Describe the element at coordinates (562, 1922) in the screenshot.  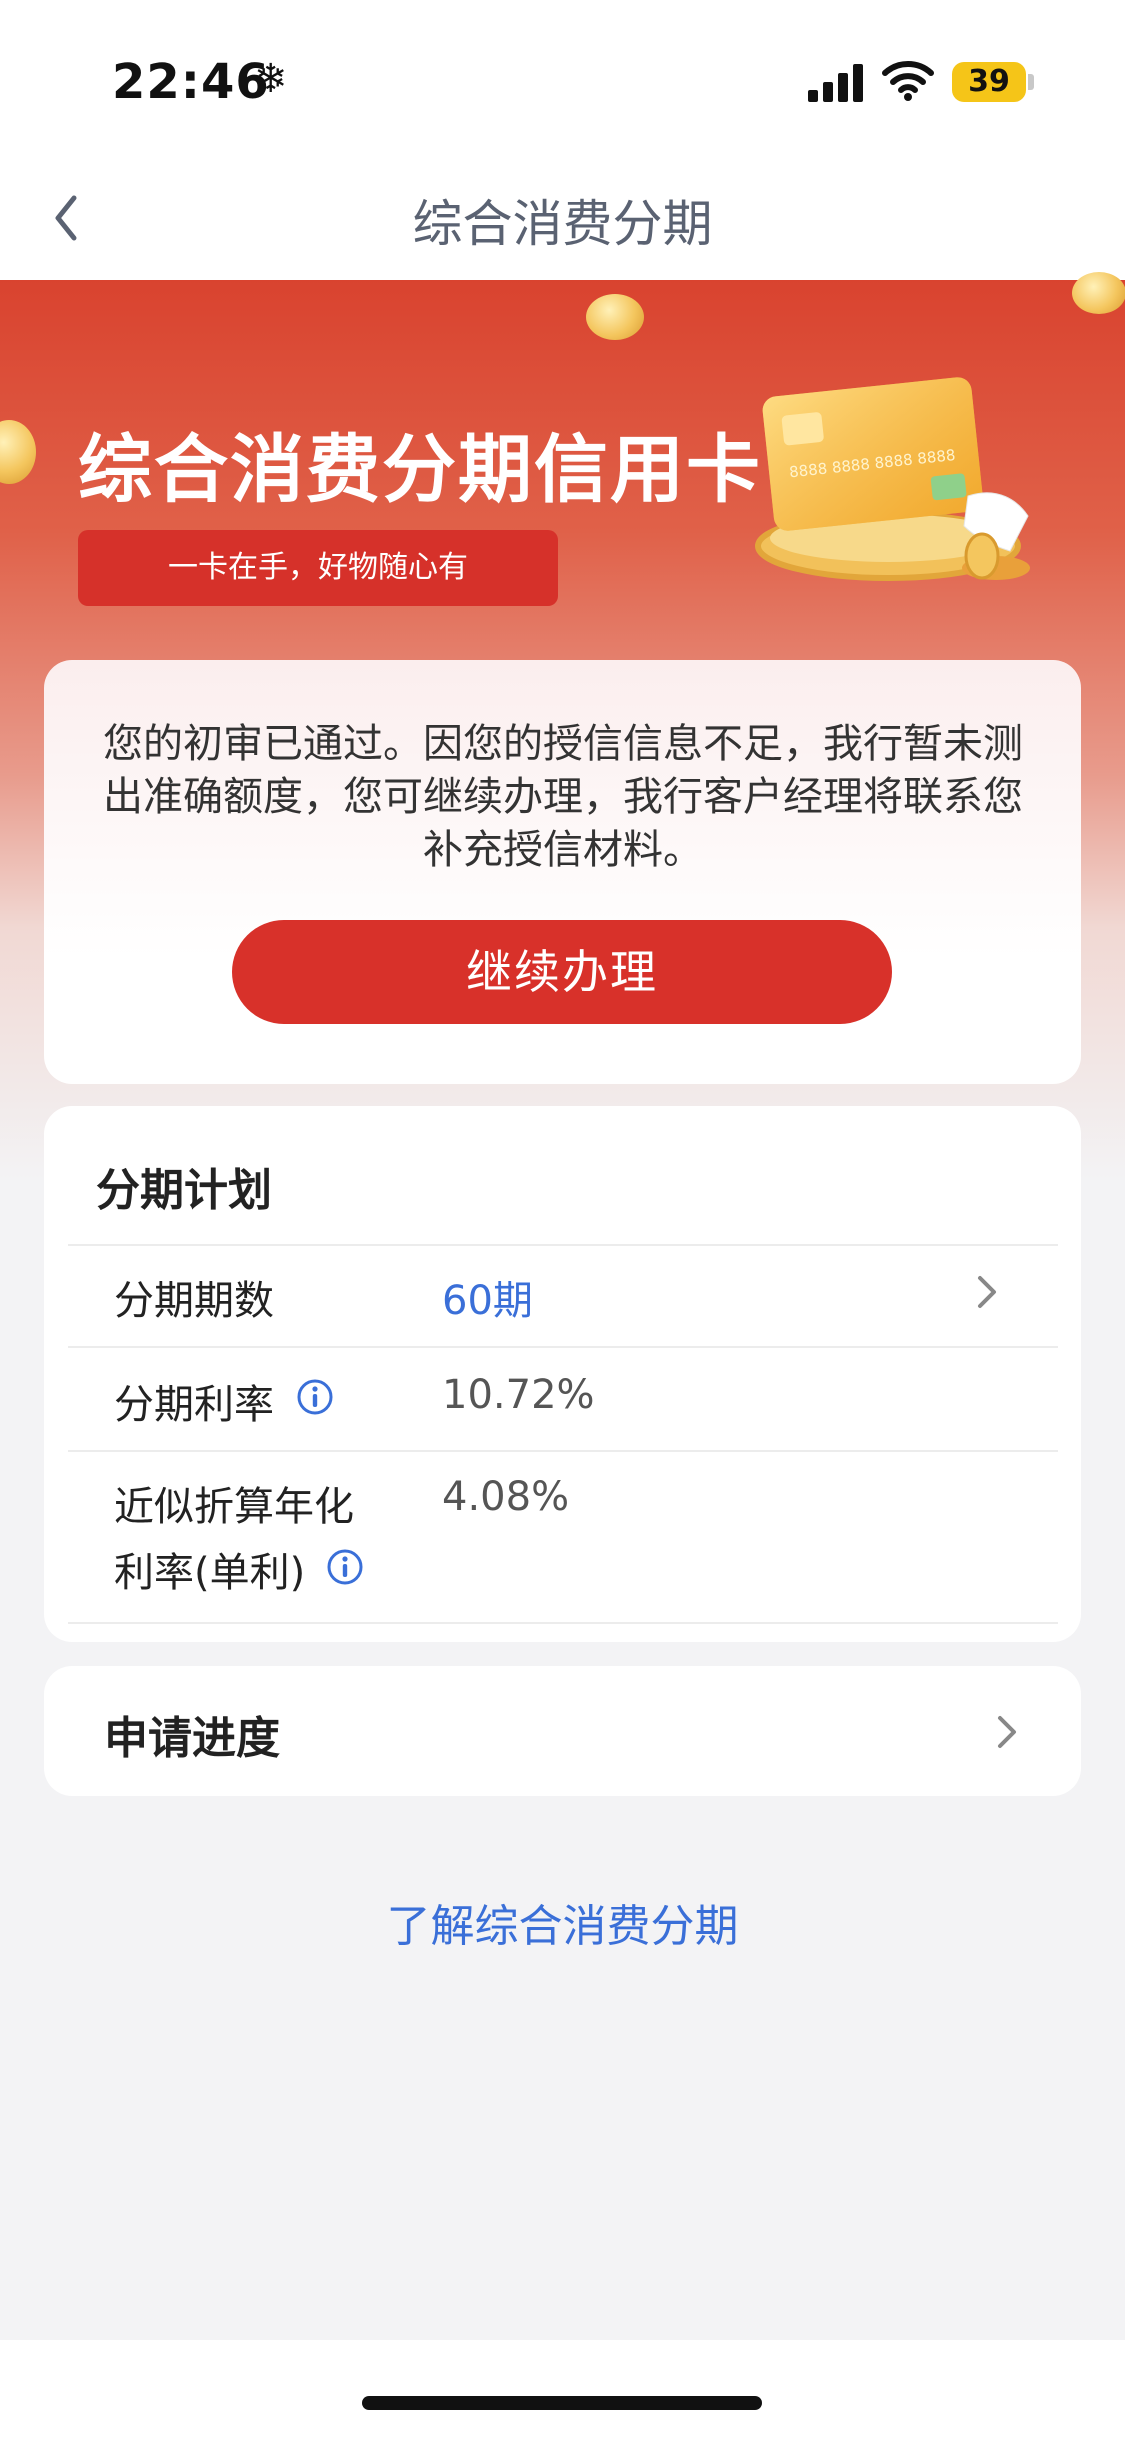
I see `learn-more-link: 了解综合消费分期` at that location.